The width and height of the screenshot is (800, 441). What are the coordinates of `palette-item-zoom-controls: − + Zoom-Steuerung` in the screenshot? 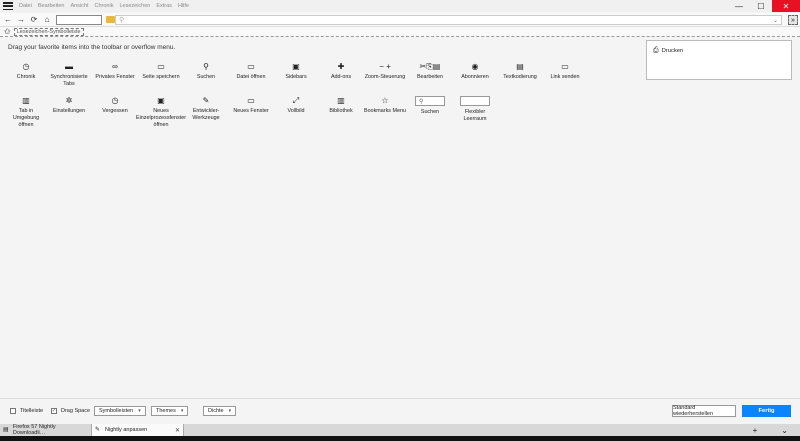 It's located at (385, 71).